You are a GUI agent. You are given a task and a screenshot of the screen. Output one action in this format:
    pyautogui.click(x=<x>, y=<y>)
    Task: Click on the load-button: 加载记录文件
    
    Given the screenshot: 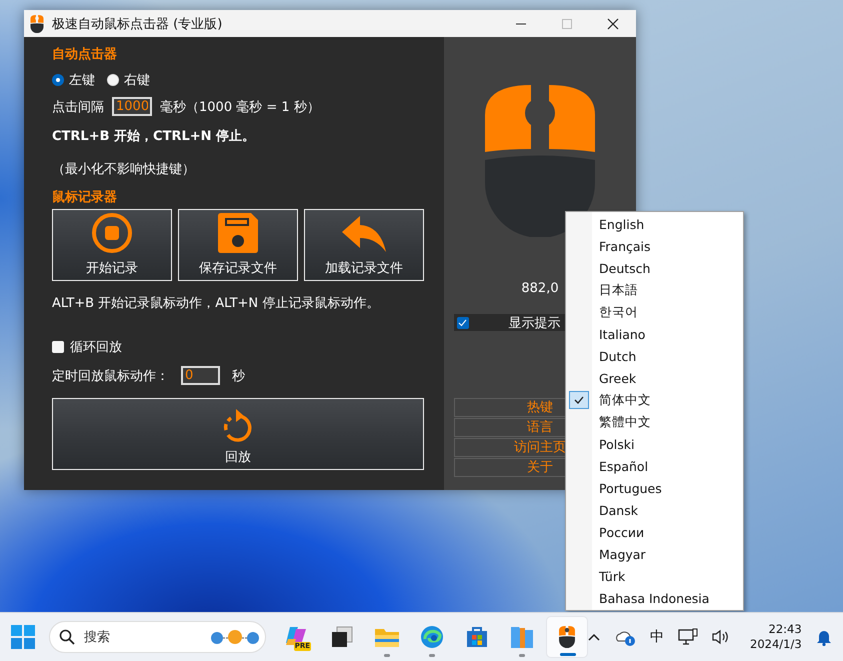 What is the action you would take?
    pyautogui.click(x=364, y=245)
    